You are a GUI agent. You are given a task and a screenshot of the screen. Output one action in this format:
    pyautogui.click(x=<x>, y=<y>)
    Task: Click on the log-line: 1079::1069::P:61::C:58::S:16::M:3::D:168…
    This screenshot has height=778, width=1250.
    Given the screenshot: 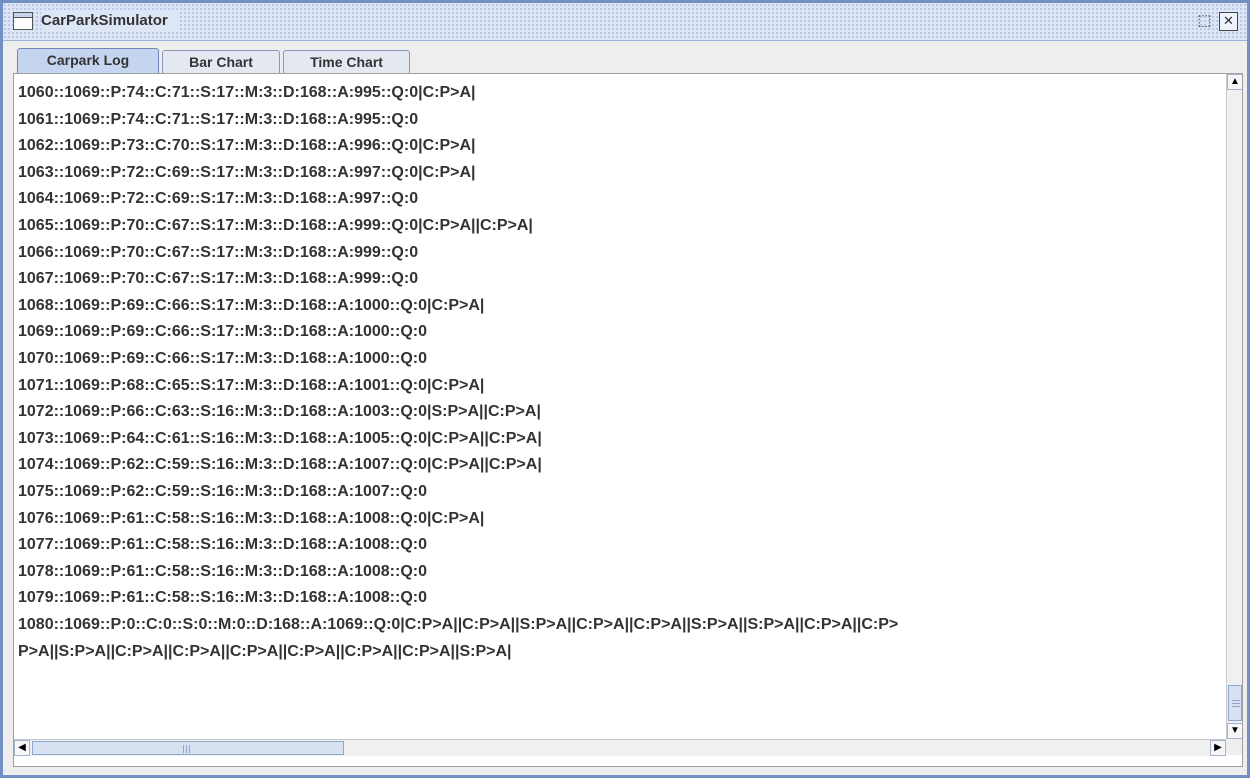 What is the action you would take?
    pyautogui.click(x=222, y=598)
    